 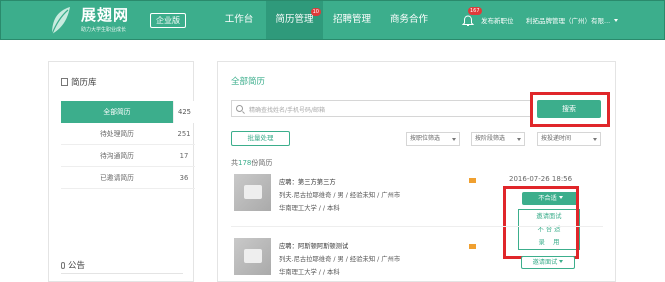 I want to click on applied-position: 应聘：第三方第三方, so click(x=307, y=181).